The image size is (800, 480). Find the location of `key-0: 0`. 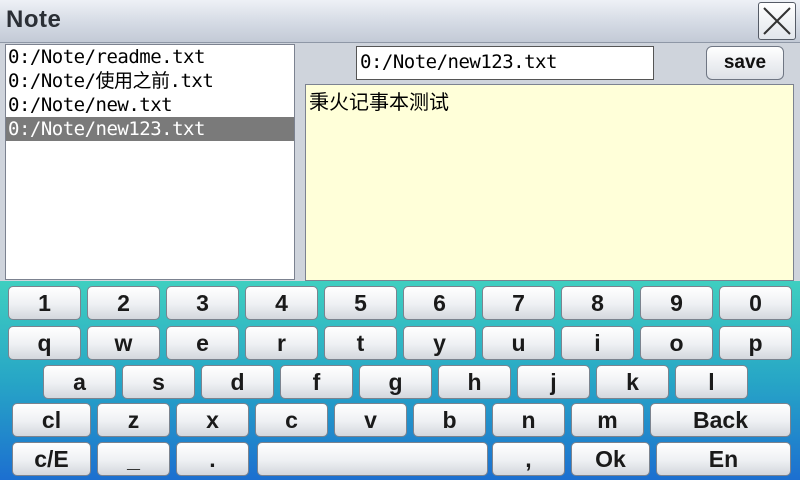

key-0: 0 is located at coordinates (755, 303).